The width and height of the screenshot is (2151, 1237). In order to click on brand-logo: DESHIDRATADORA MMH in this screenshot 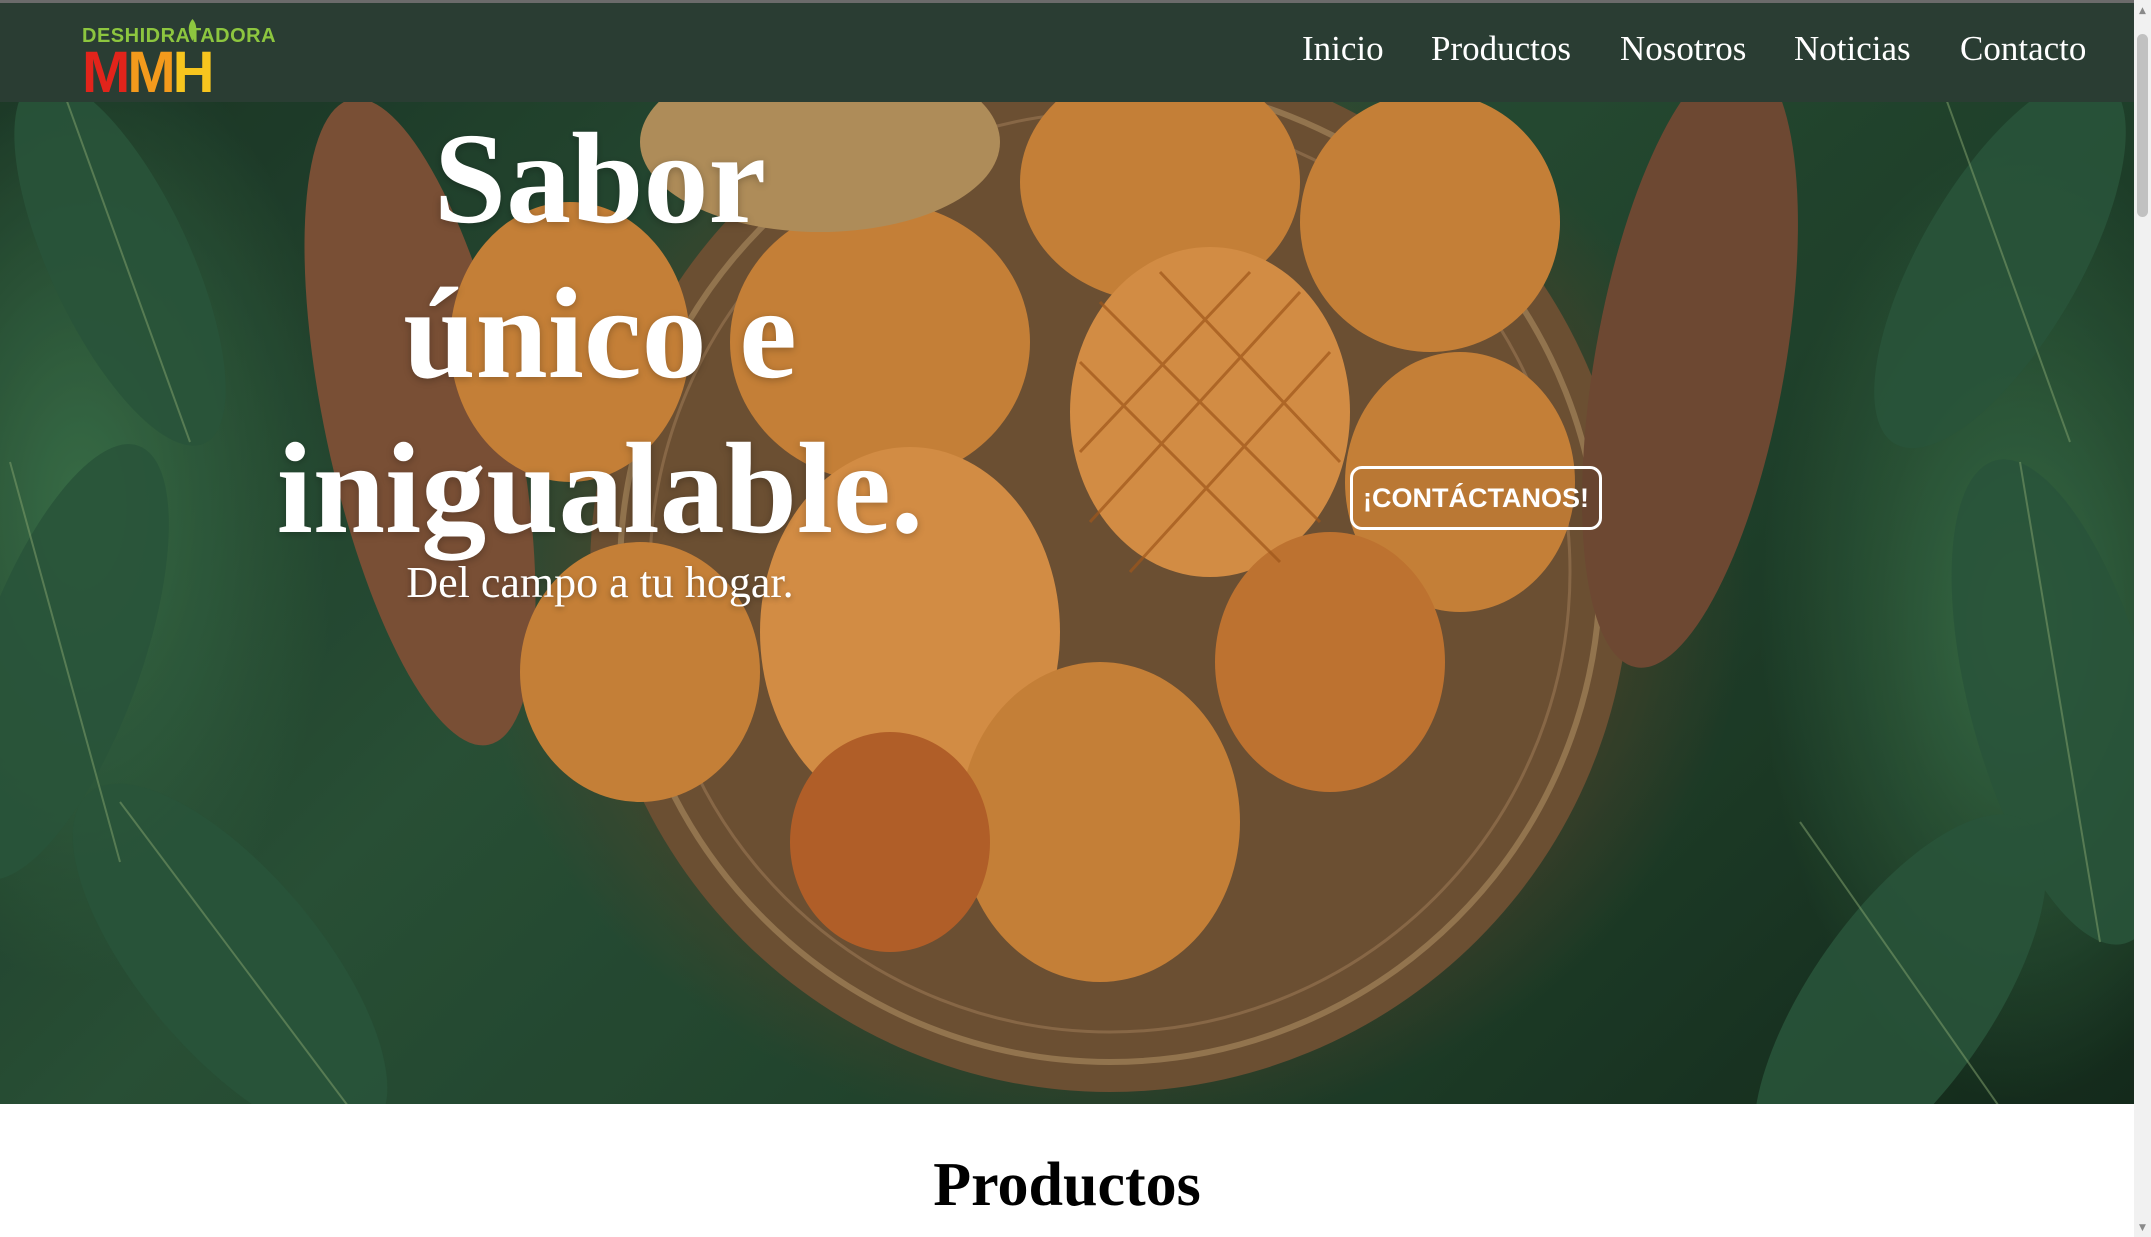, I will do `click(192, 61)`.